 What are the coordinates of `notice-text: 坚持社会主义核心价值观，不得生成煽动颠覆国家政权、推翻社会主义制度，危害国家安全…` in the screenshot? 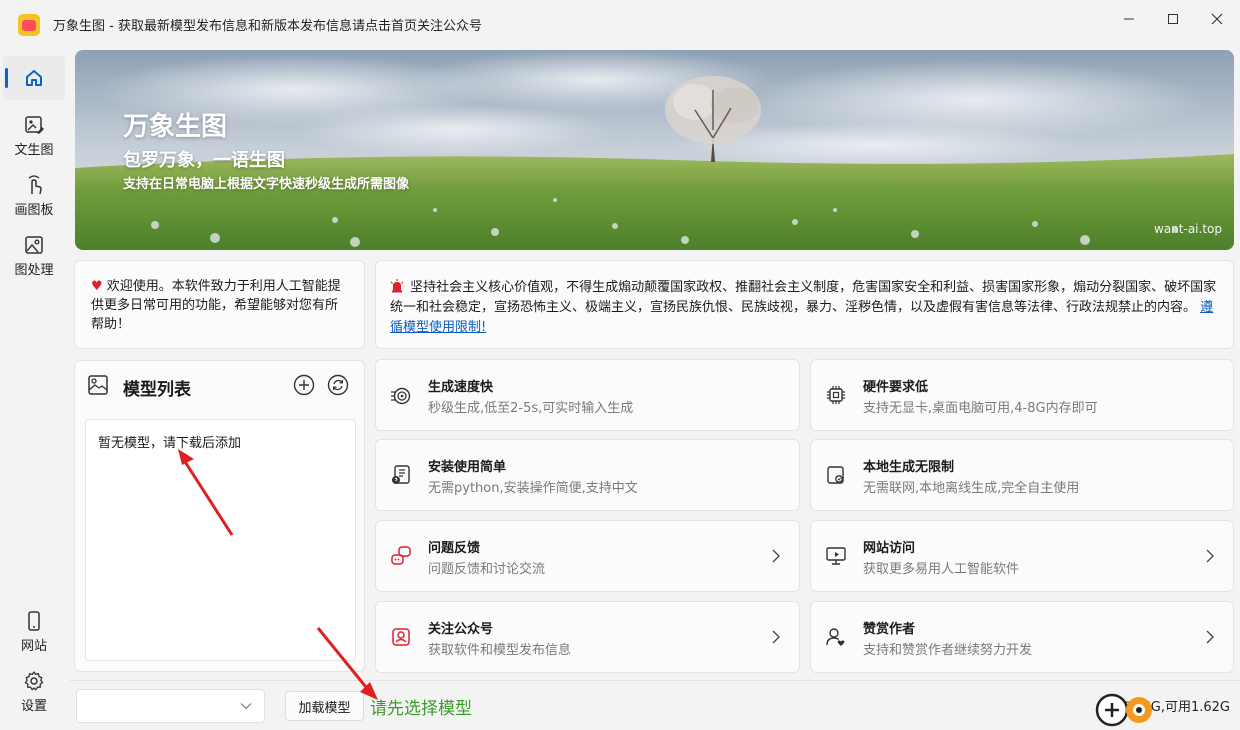 It's located at (803, 297).